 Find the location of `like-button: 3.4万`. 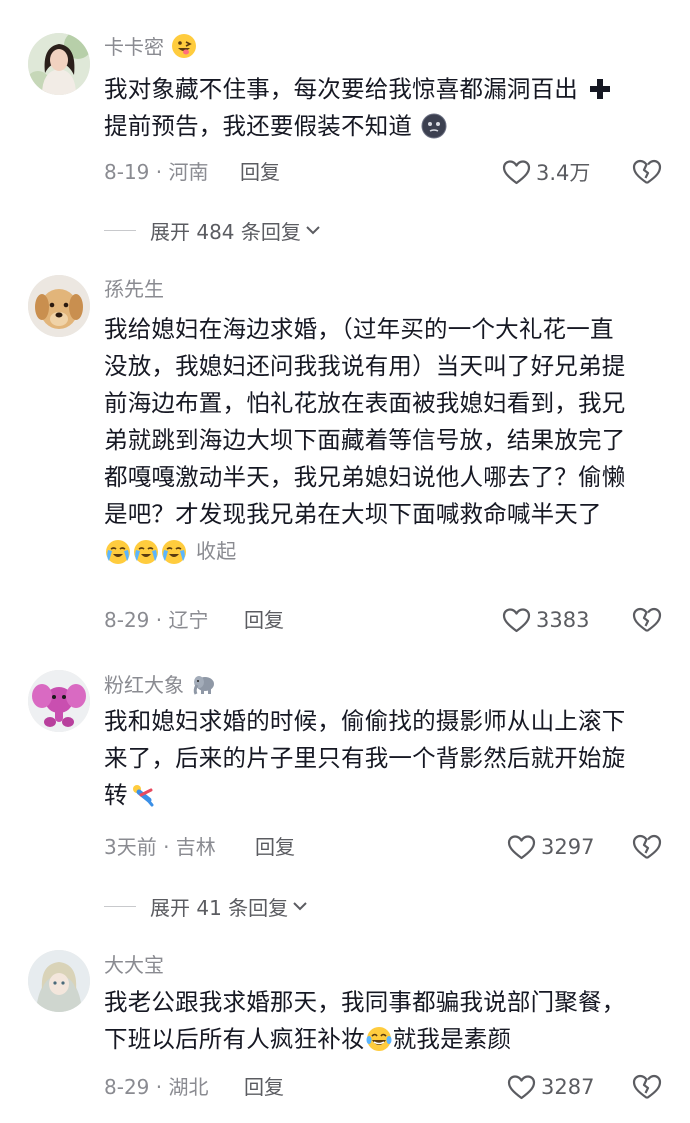

like-button: 3.4万 is located at coordinates (546, 172).